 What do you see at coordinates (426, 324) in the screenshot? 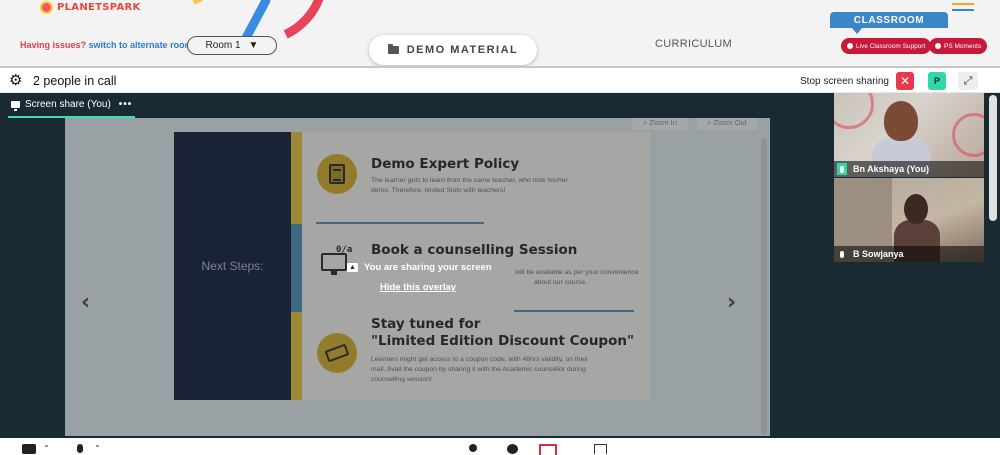
I see `title-line: Stay tuned for` at bounding box center [426, 324].